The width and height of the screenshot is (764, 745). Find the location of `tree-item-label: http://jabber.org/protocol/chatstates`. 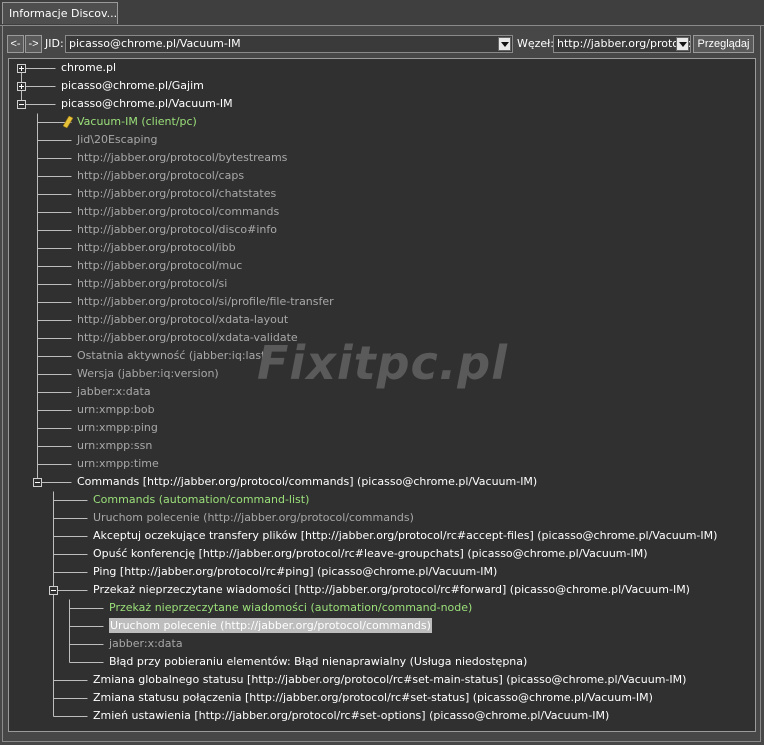

tree-item-label: http://jabber.org/protocol/chatstates is located at coordinates (177, 193).